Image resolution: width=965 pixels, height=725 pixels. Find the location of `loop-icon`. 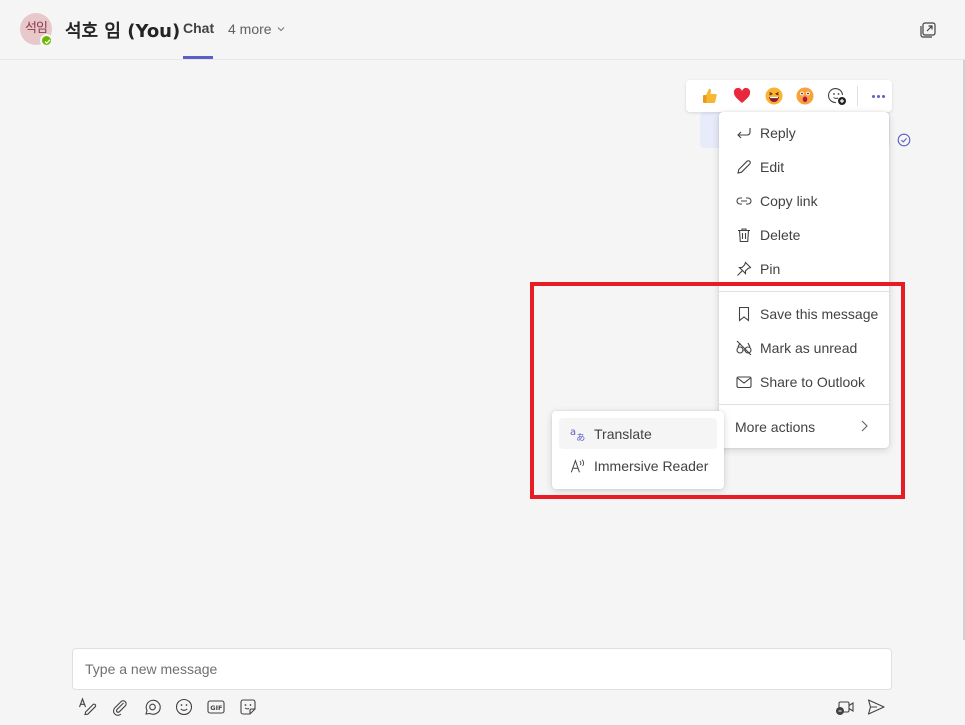

loop-icon is located at coordinates (153, 707).